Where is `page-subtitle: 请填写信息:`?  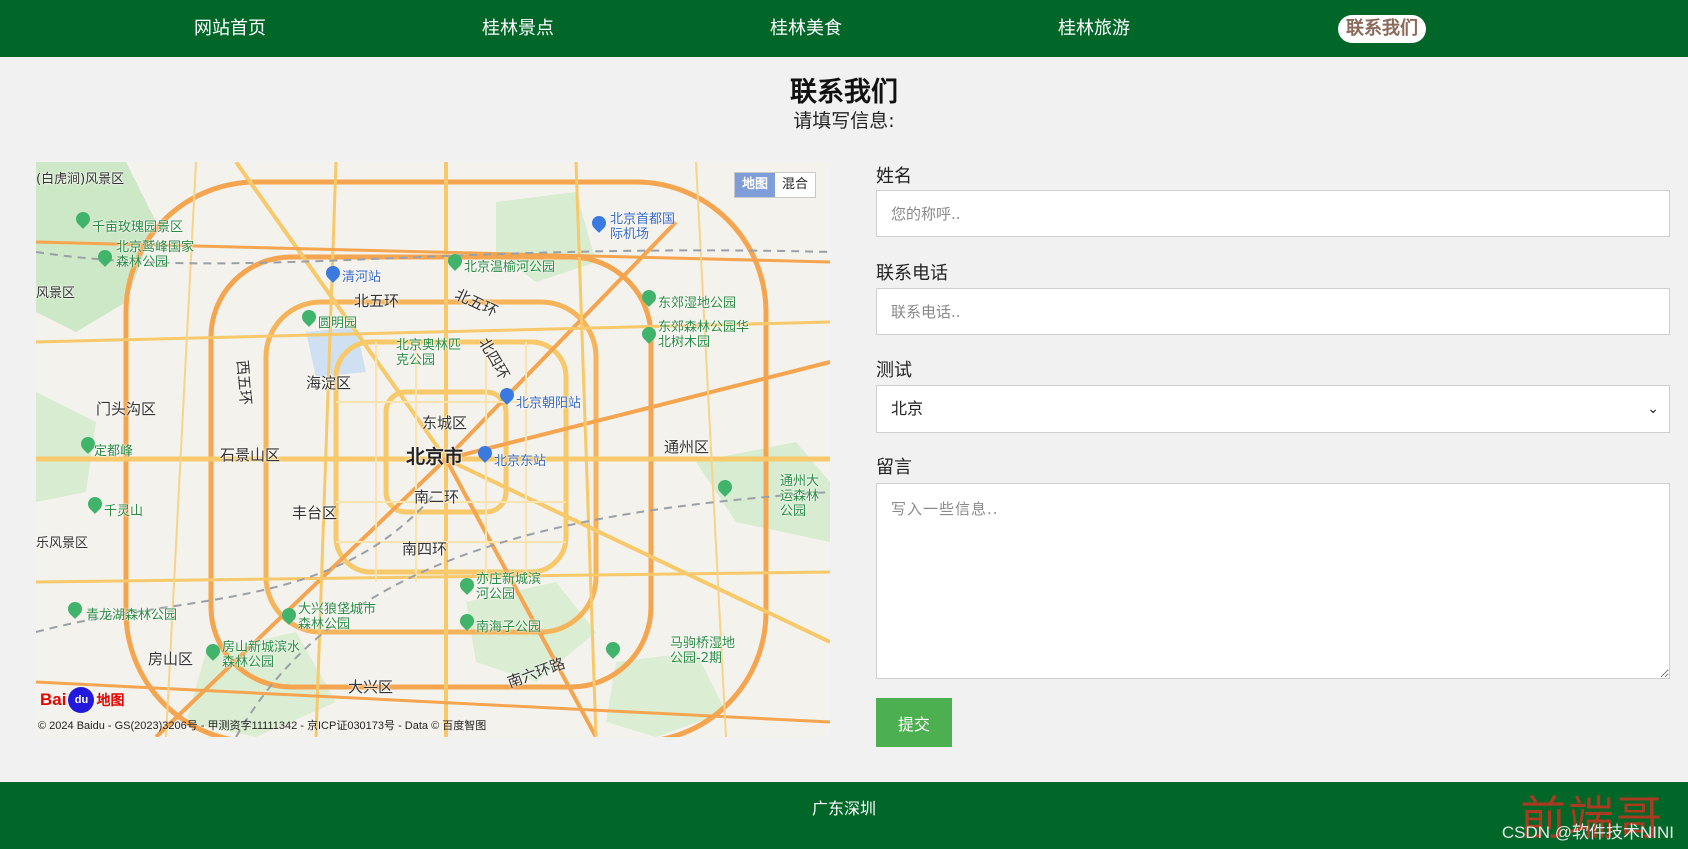 page-subtitle: 请填写信息: is located at coordinates (844, 121).